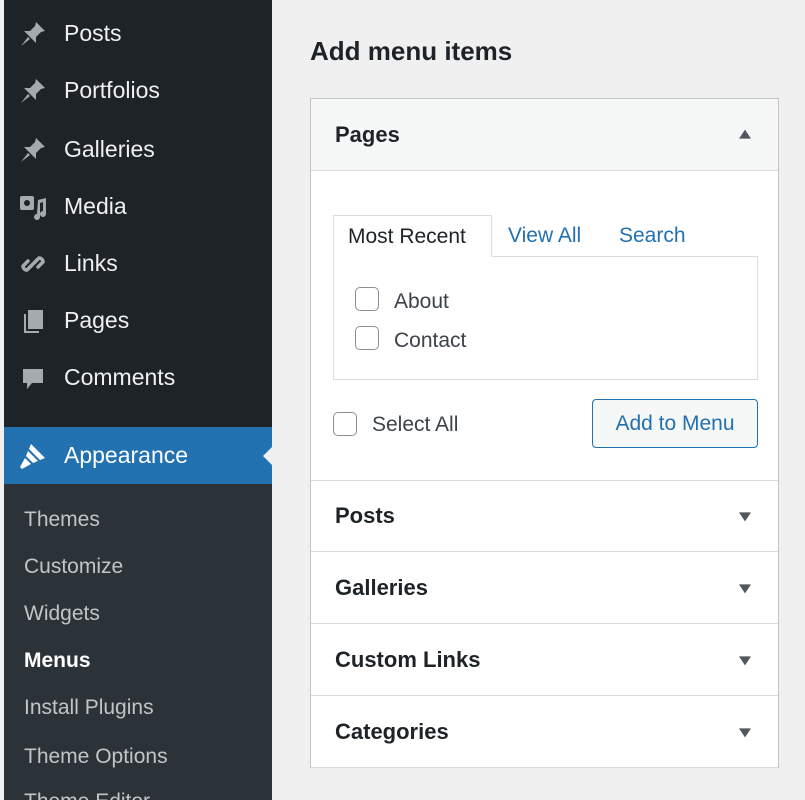  What do you see at coordinates (62, 520) in the screenshot?
I see `submenu-themes: Themes` at bounding box center [62, 520].